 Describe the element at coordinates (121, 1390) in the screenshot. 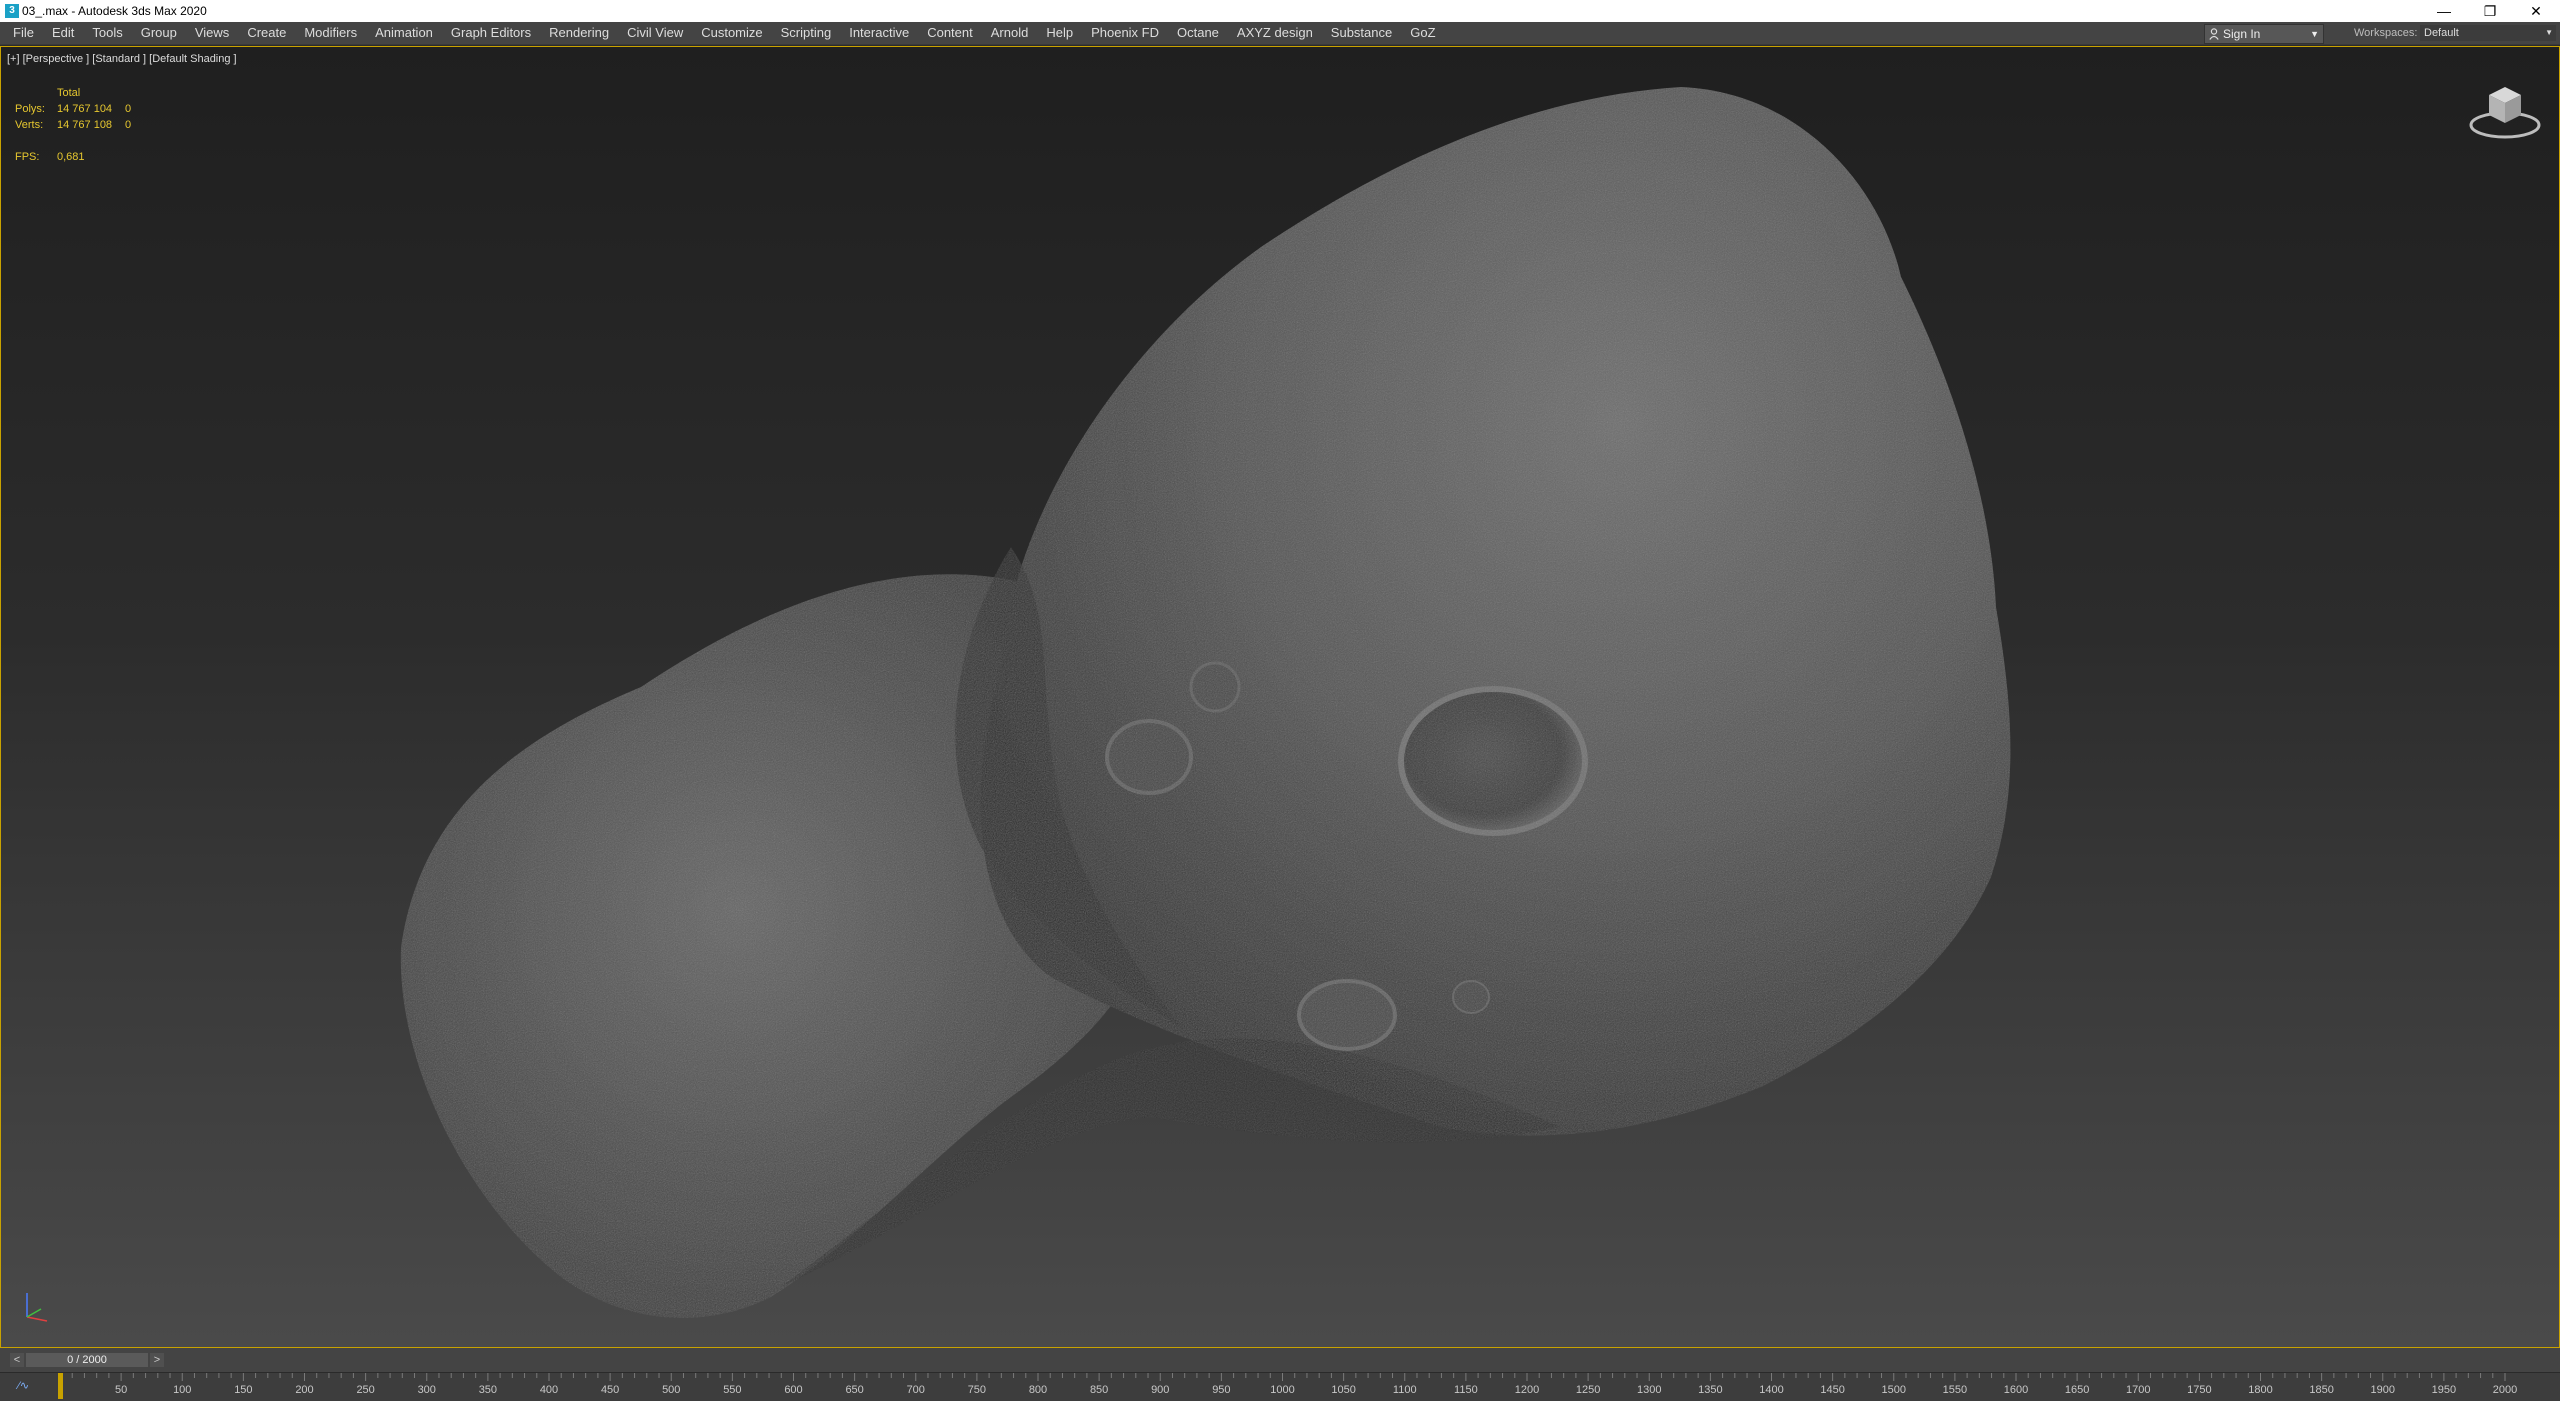

I see `track-tick-label: 50` at that location.